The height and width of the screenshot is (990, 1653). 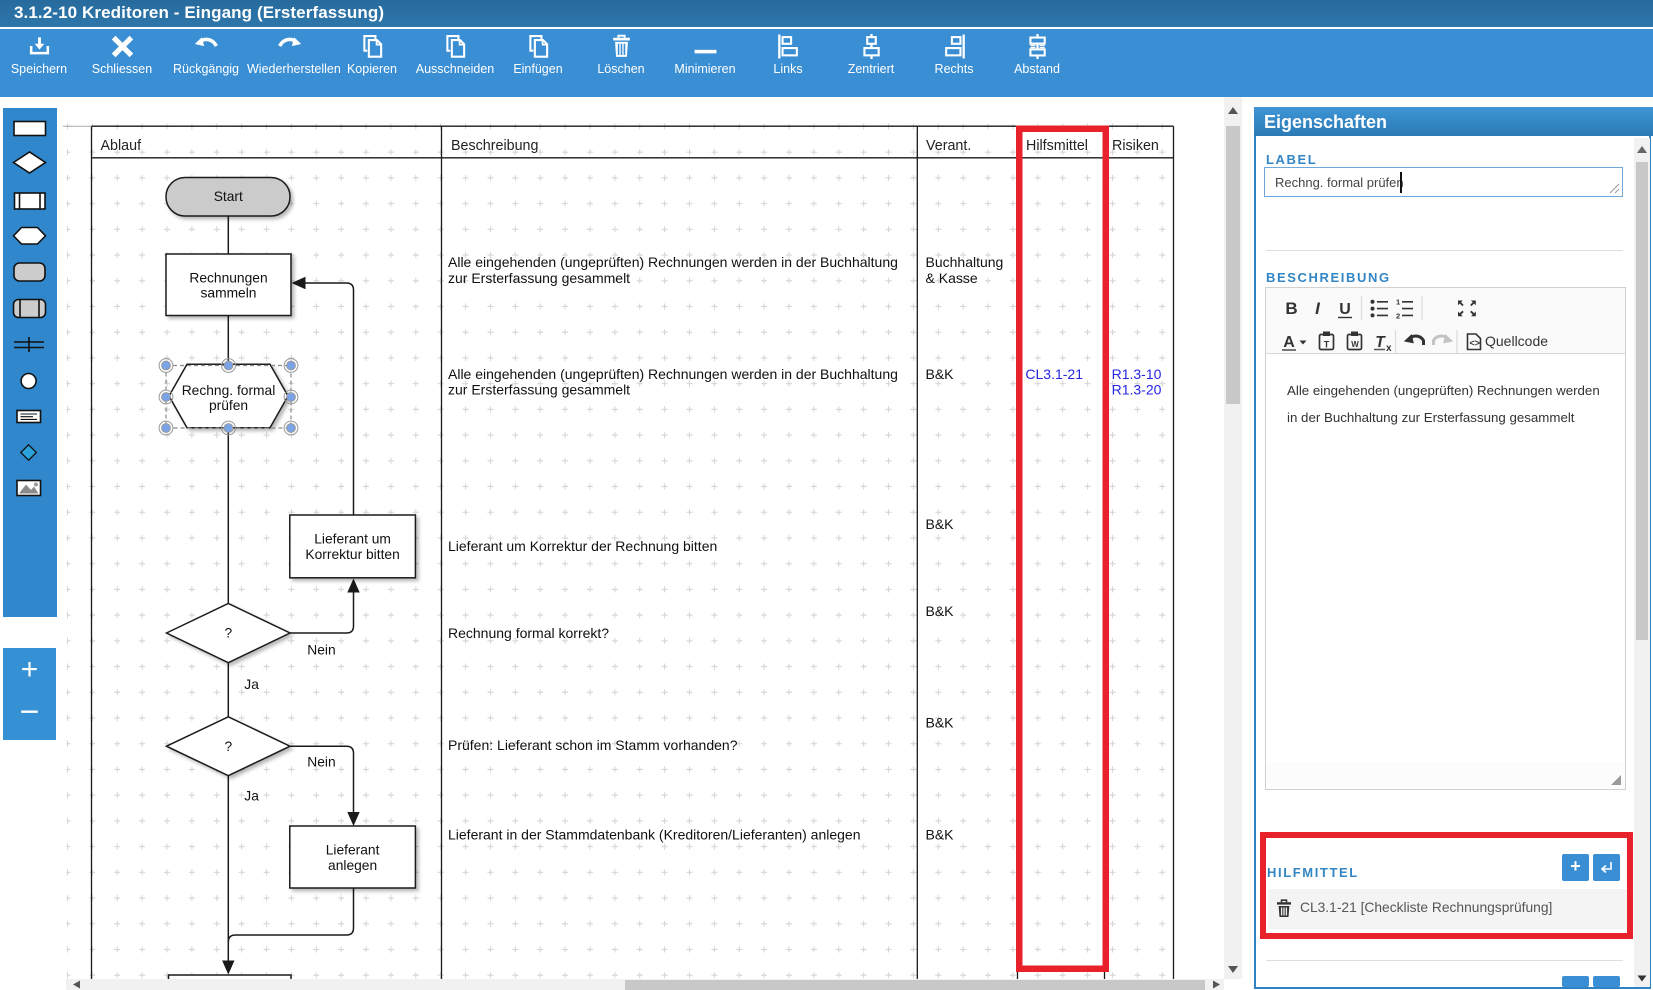 What do you see at coordinates (353, 850) in the screenshot?
I see `svg-text: Lieferant` at bounding box center [353, 850].